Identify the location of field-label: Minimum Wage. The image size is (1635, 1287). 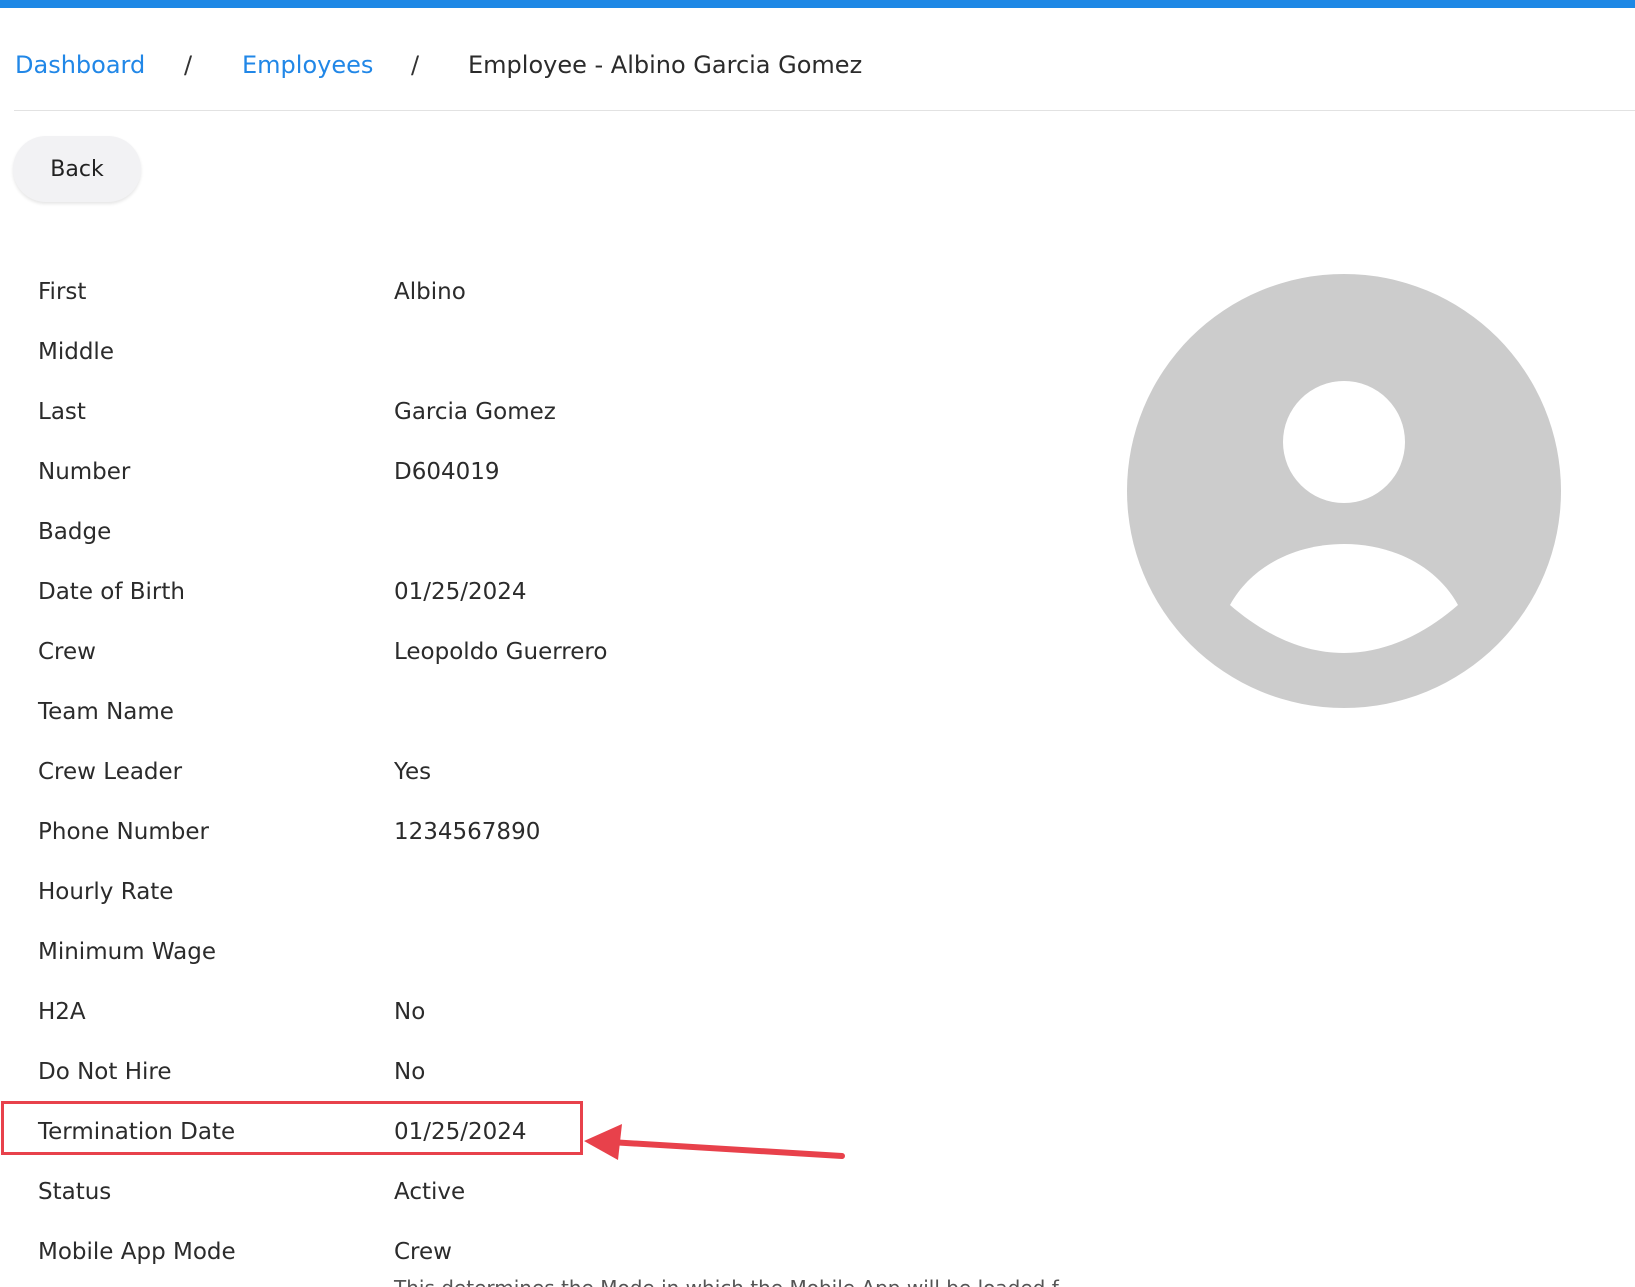
(127, 952).